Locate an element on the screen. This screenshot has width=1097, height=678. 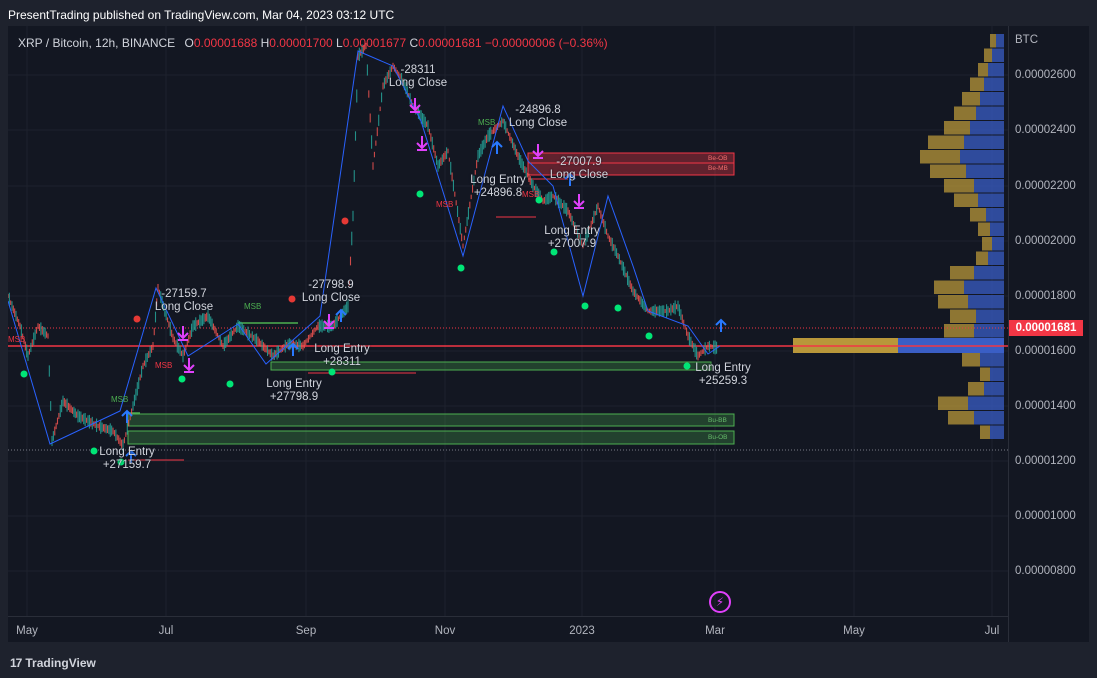
time-tick: 2023 is located at coordinates (582, 631).